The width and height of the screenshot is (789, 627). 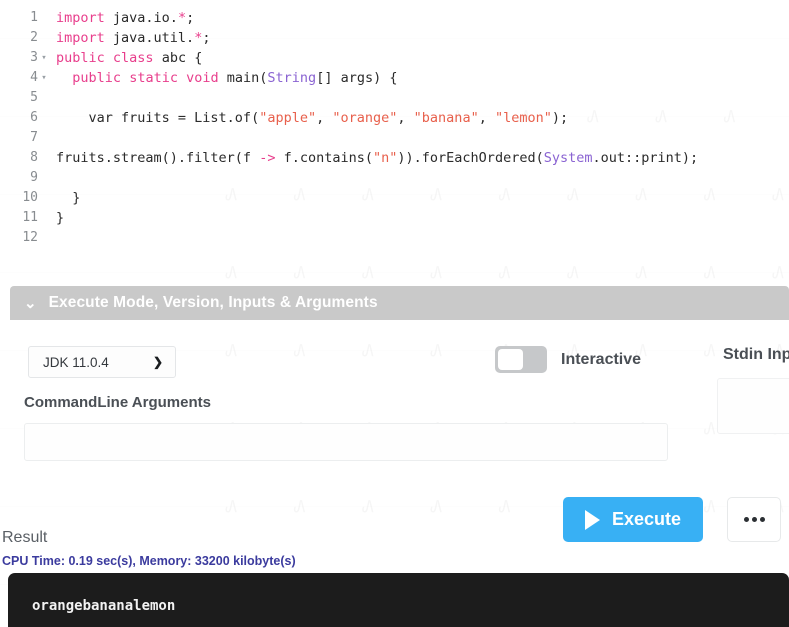 I want to click on line-number: 8, so click(x=34, y=157).